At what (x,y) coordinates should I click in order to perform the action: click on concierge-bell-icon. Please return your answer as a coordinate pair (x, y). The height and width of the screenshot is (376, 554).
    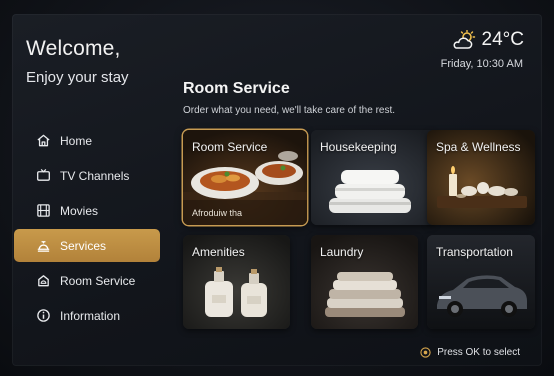
    Looking at the image, I should click on (43, 245).